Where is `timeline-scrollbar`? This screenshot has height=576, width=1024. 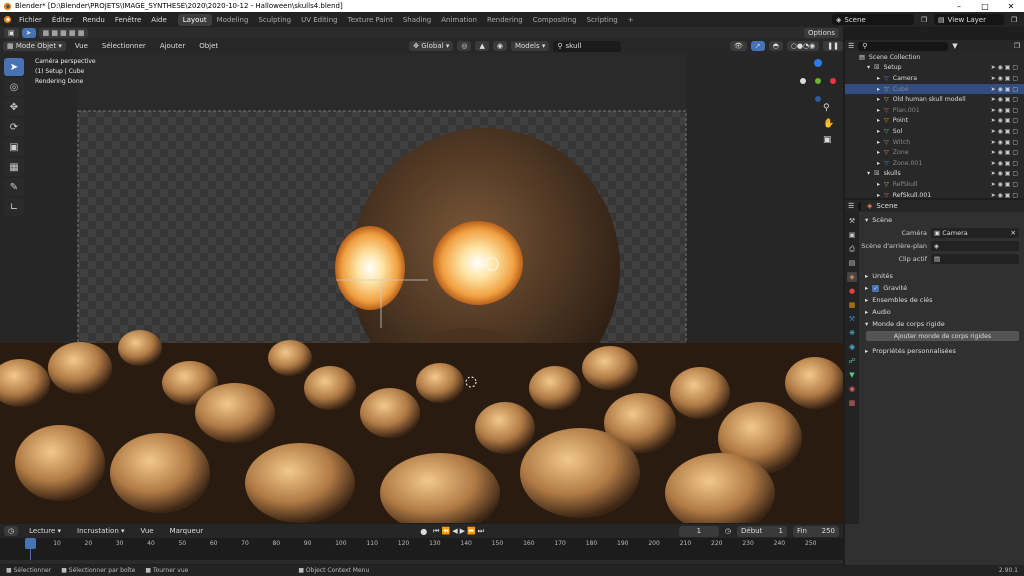 timeline-scrollbar is located at coordinates (421, 562).